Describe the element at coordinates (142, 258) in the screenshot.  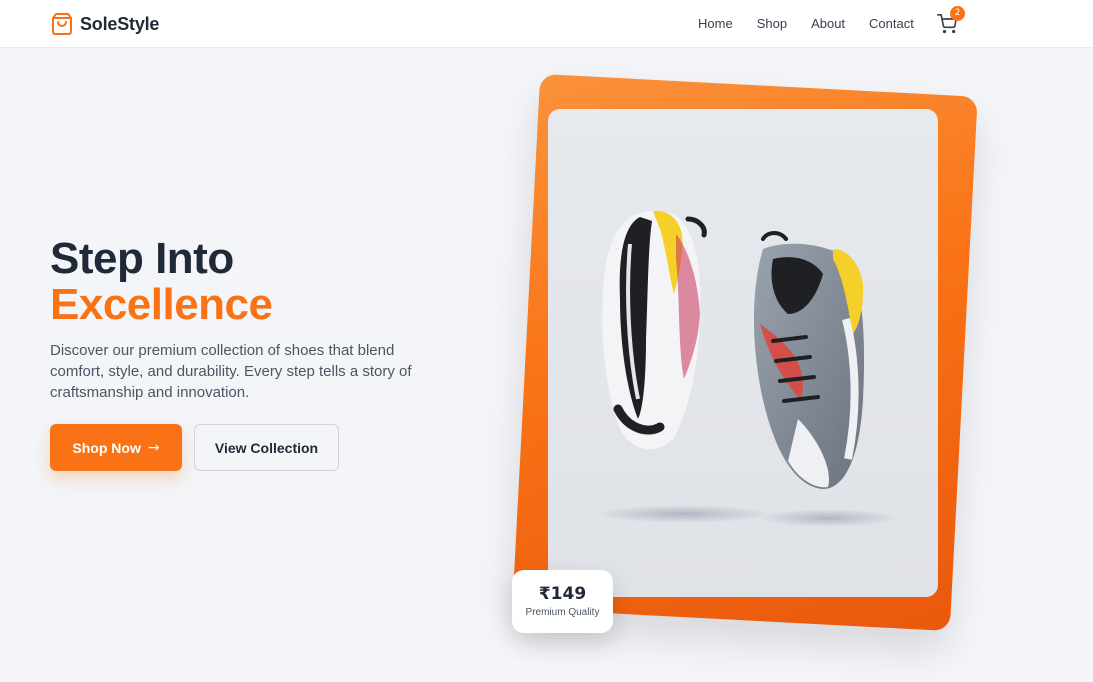
I see `hero-title-line1: Step Into` at that location.